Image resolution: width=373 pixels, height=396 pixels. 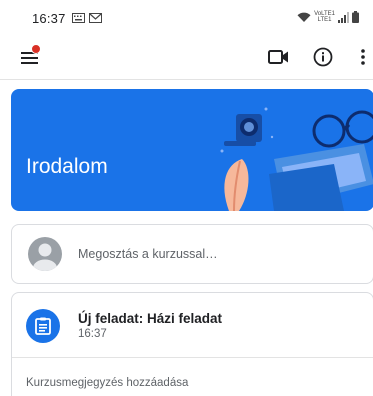 I want to click on assignment-icon, so click(x=43, y=326).